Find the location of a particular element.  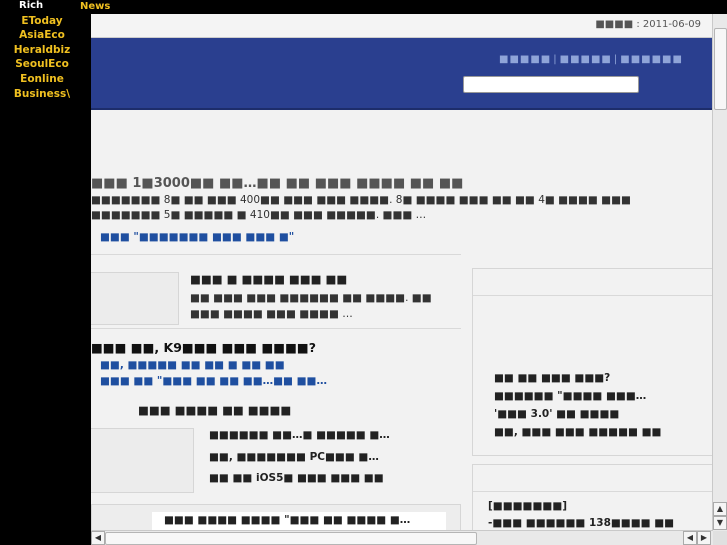

header-banner: ■■■■■ | ■■■■■ | ■■■■■■ is located at coordinates (402, 74).